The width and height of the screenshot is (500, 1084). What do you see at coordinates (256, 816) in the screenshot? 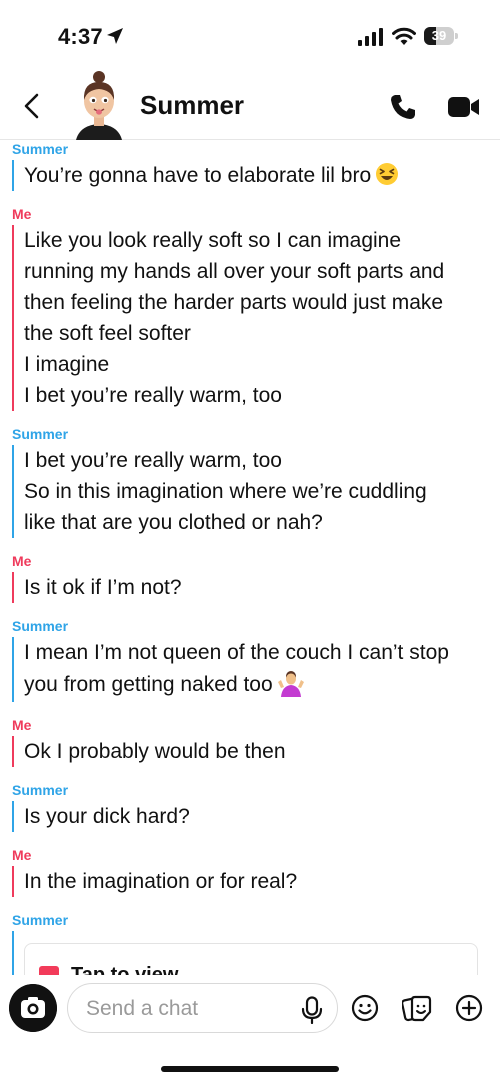
I see `message-body: Is your dick hard?` at bounding box center [256, 816].